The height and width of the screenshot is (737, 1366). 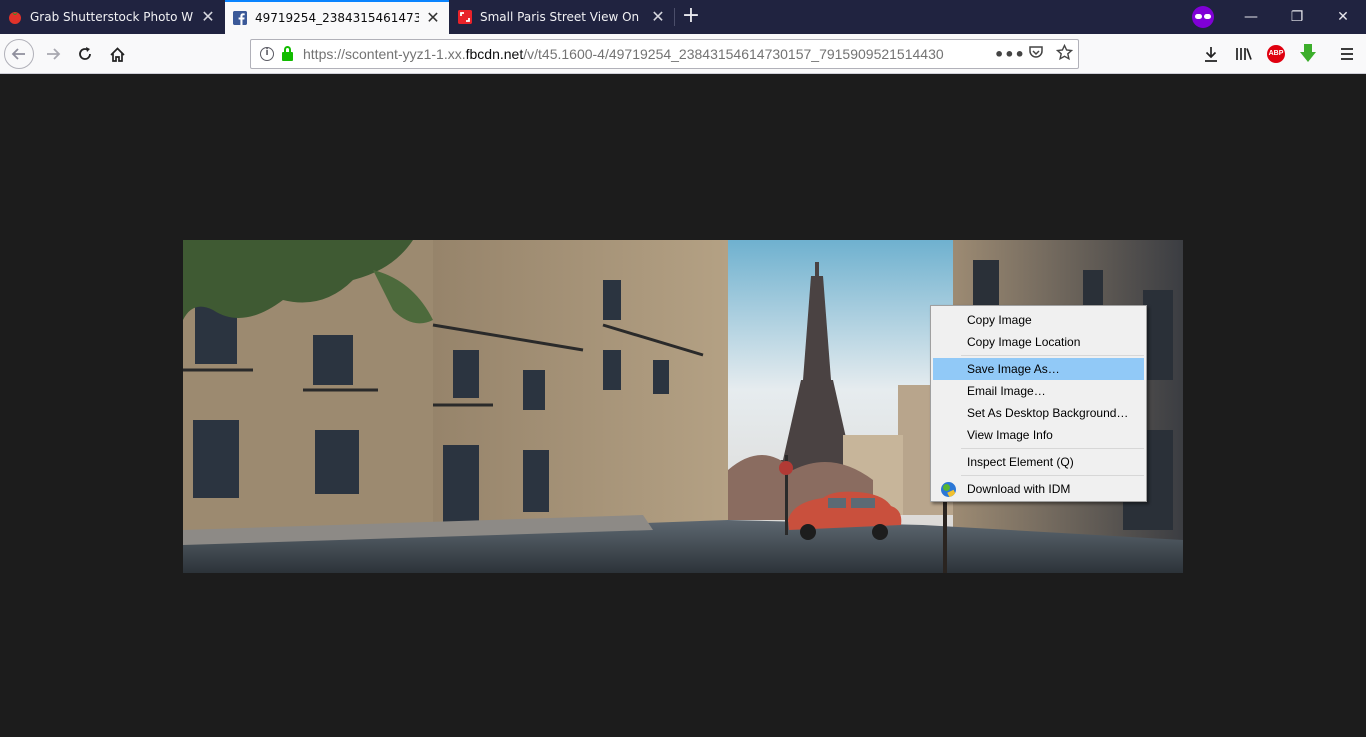 I want to click on tab-small-paris-street: Small Paris Street View On Famous ✕, so click(x=562, y=17).